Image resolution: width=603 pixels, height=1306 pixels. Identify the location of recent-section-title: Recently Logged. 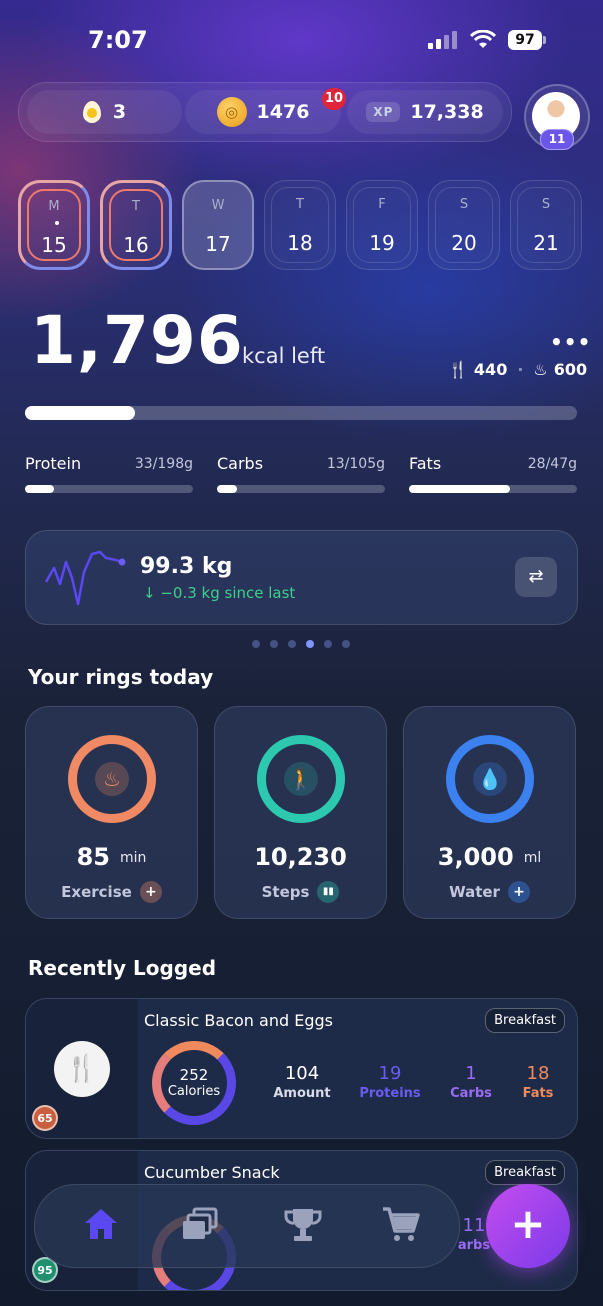
(122, 968).